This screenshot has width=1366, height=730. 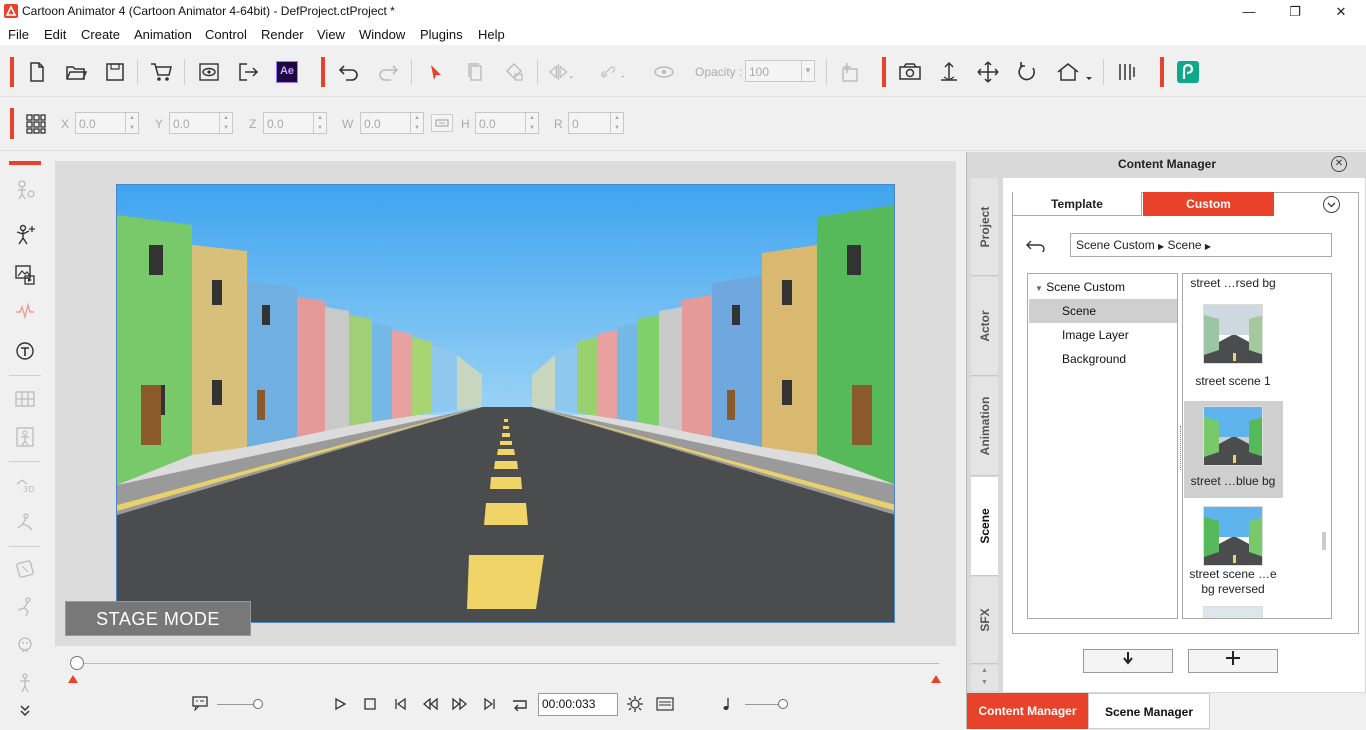 I want to click on preview-eye-icon, so click(x=209, y=72).